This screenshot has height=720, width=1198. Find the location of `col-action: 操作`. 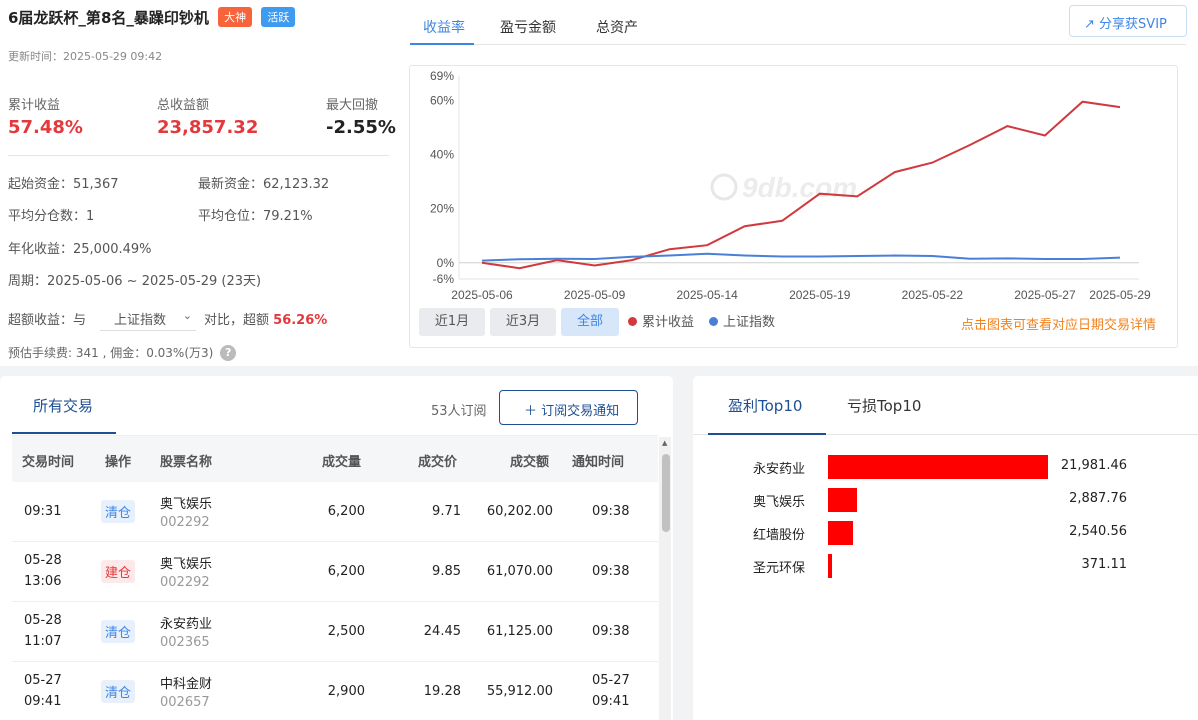

col-action: 操作 is located at coordinates (118, 462).